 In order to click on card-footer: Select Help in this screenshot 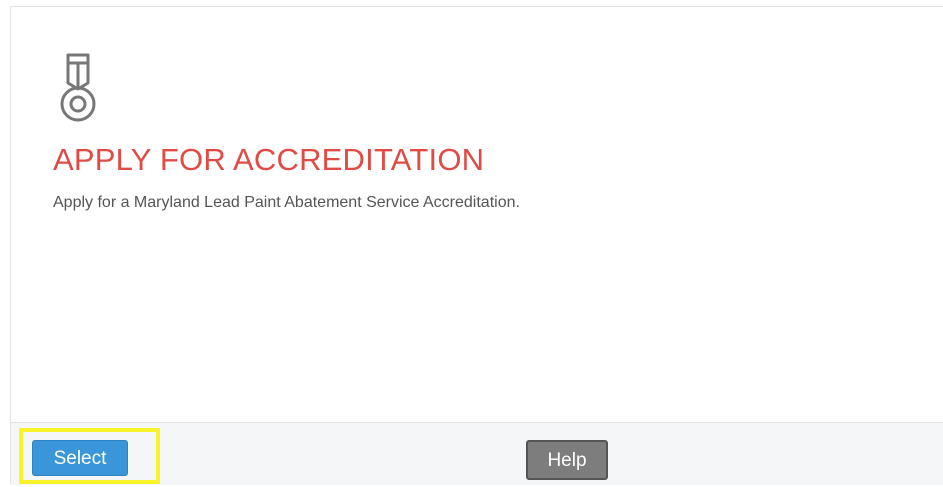, I will do `click(477, 453)`.